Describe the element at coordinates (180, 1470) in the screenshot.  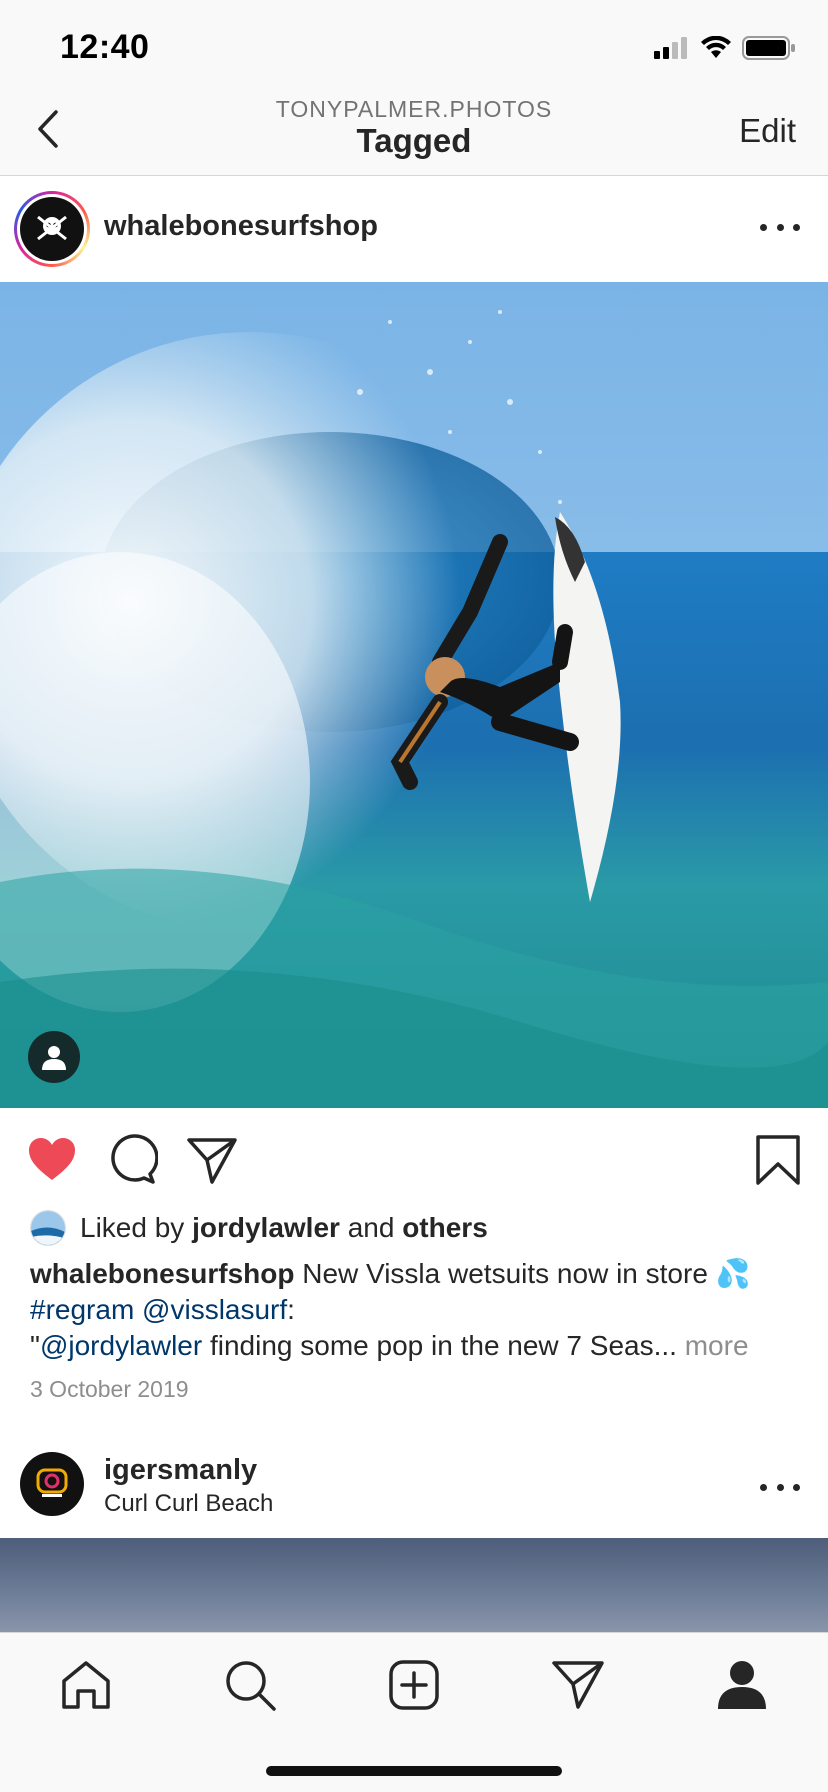
I see `post-username: igersmanly` at that location.